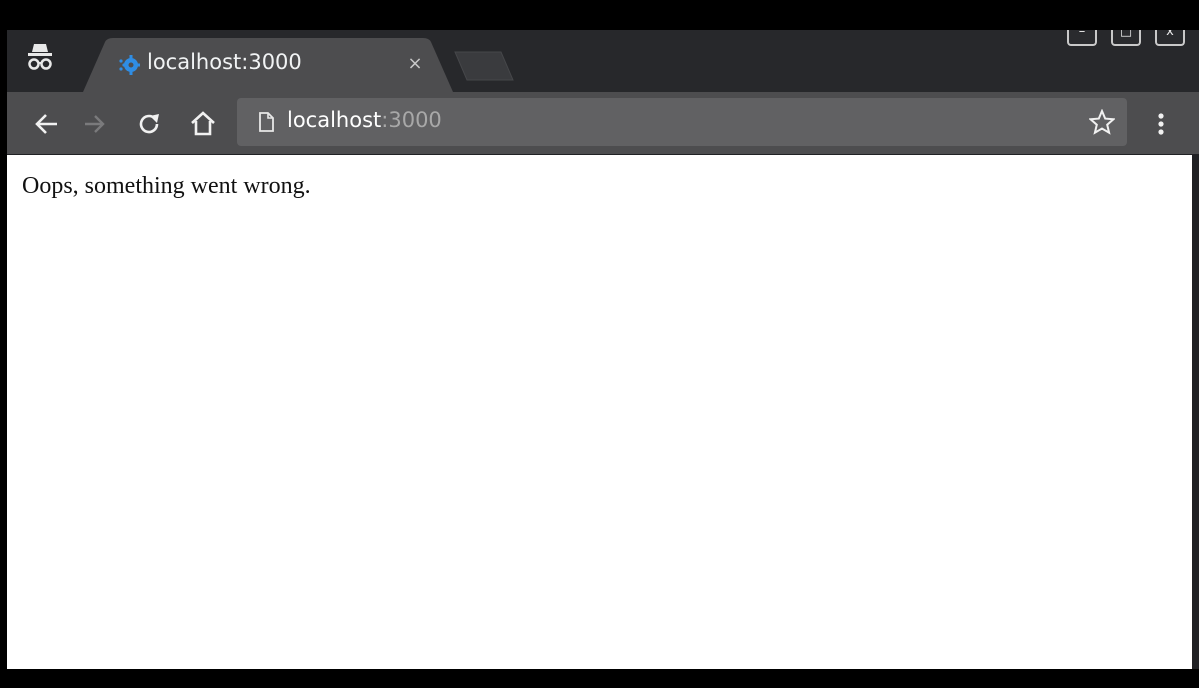 Image resolution: width=1199 pixels, height=688 pixels. What do you see at coordinates (40, 59) in the screenshot?
I see `incognito-icon` at bounding box center [40, 59].